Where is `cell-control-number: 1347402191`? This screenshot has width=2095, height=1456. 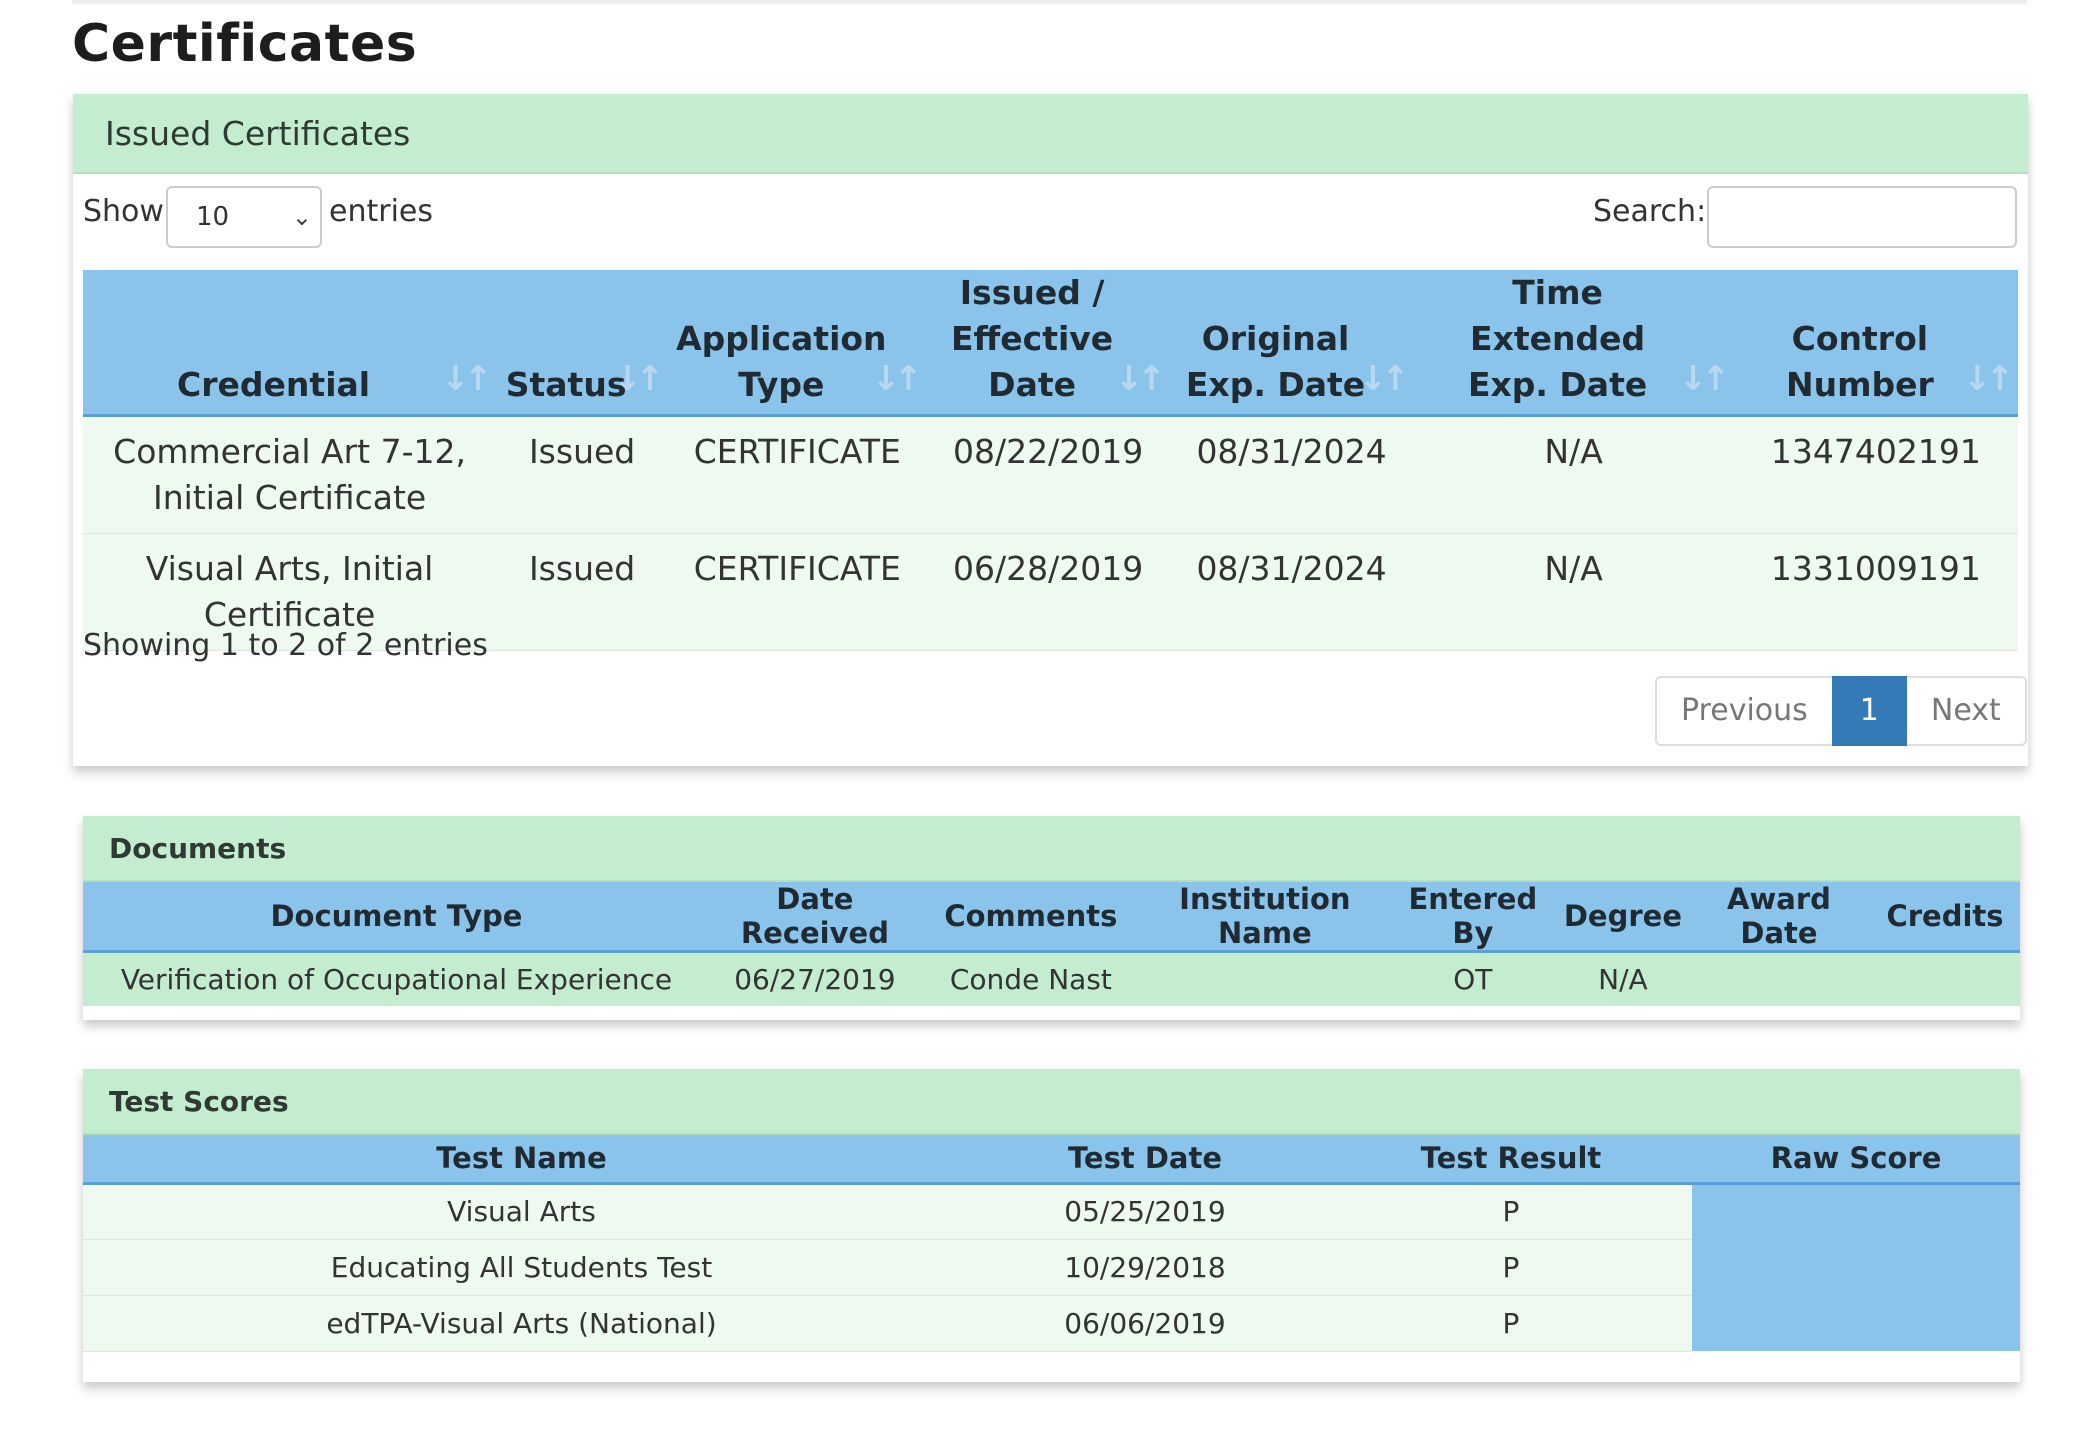 cell-control-number: 1347402191 is located at coordinates (1875, 474).